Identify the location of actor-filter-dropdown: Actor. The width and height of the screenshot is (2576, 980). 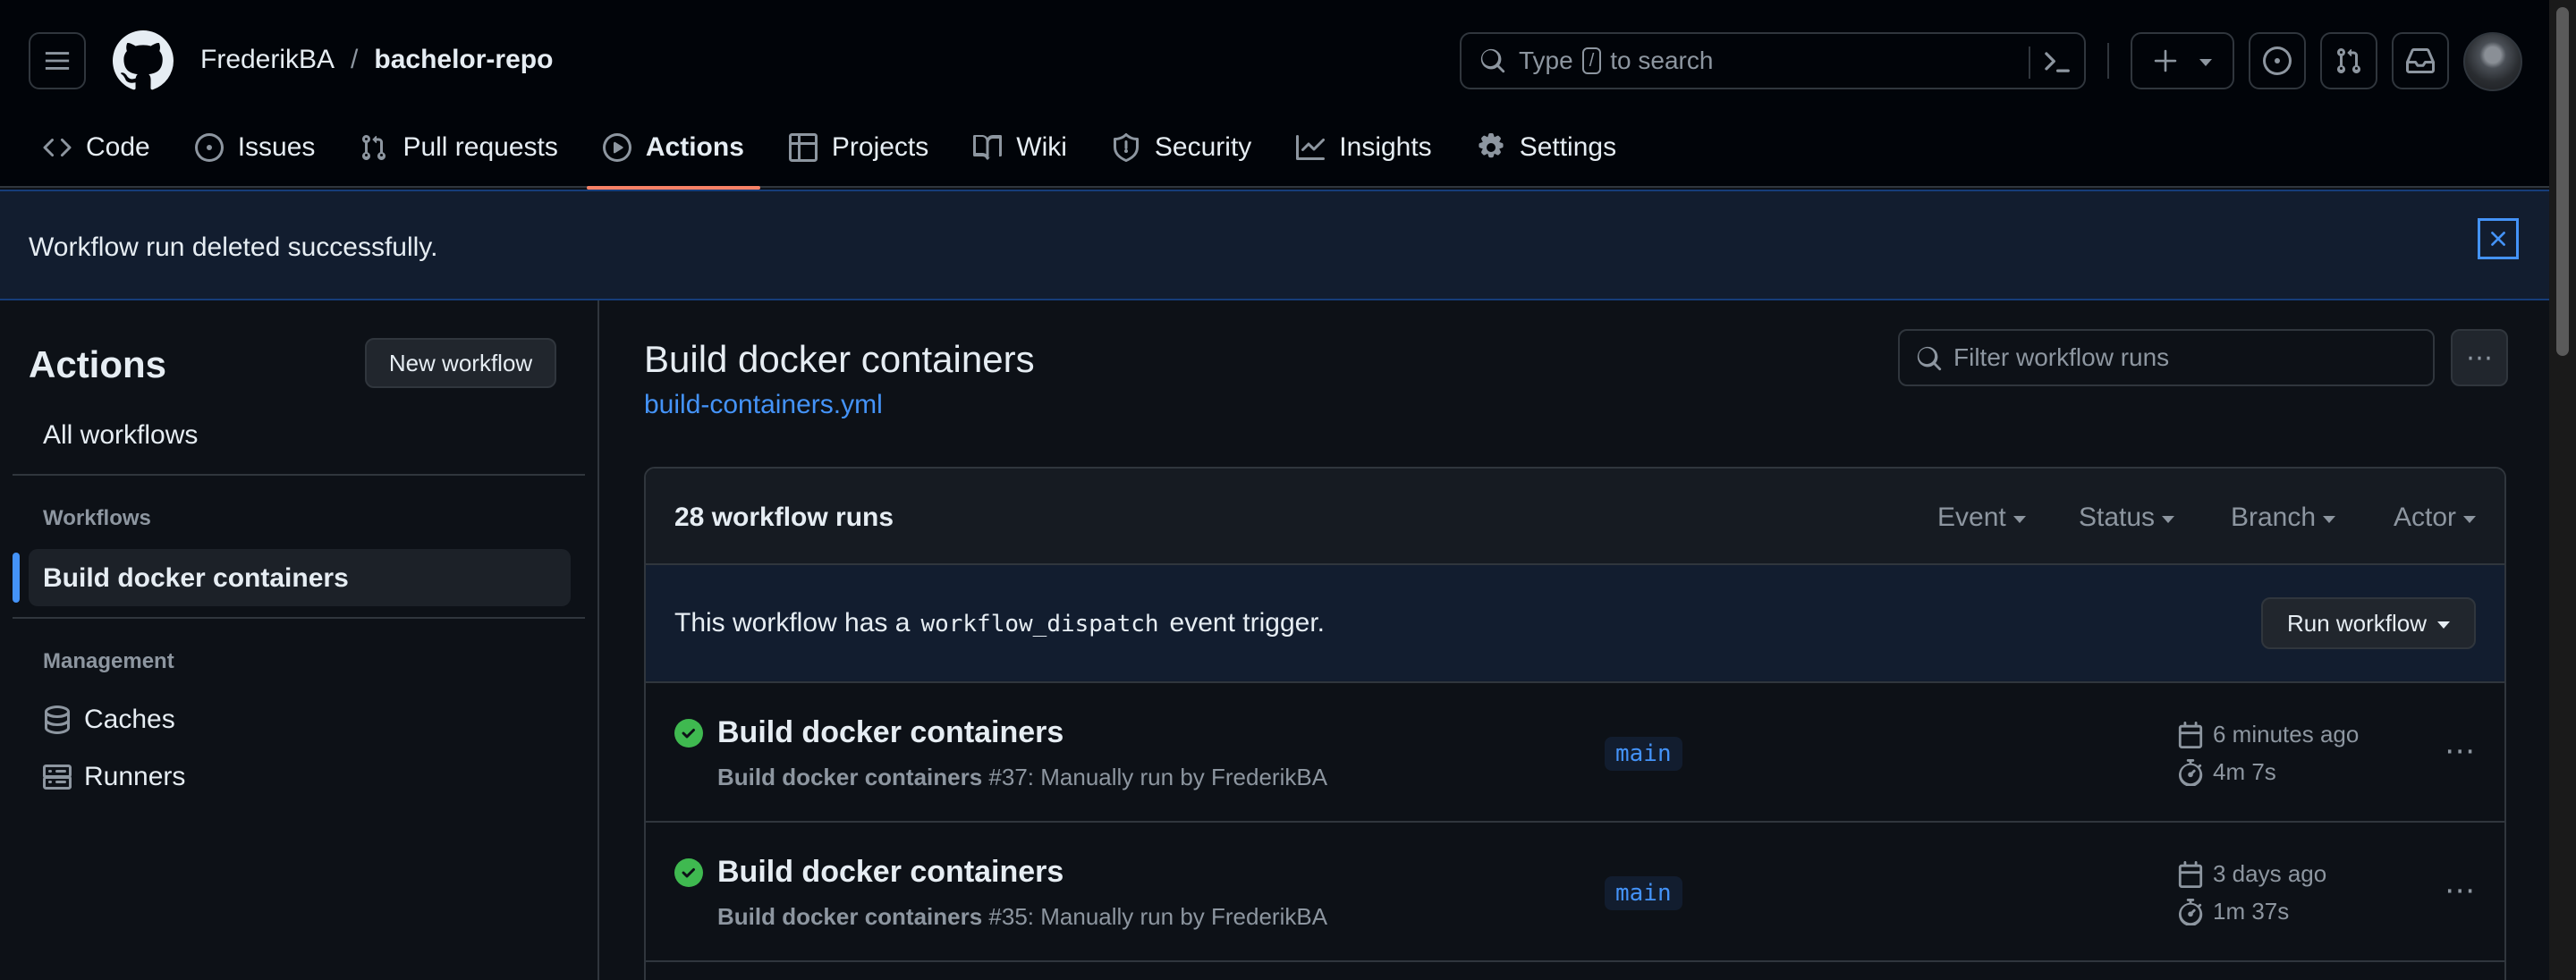
(2435, 518).